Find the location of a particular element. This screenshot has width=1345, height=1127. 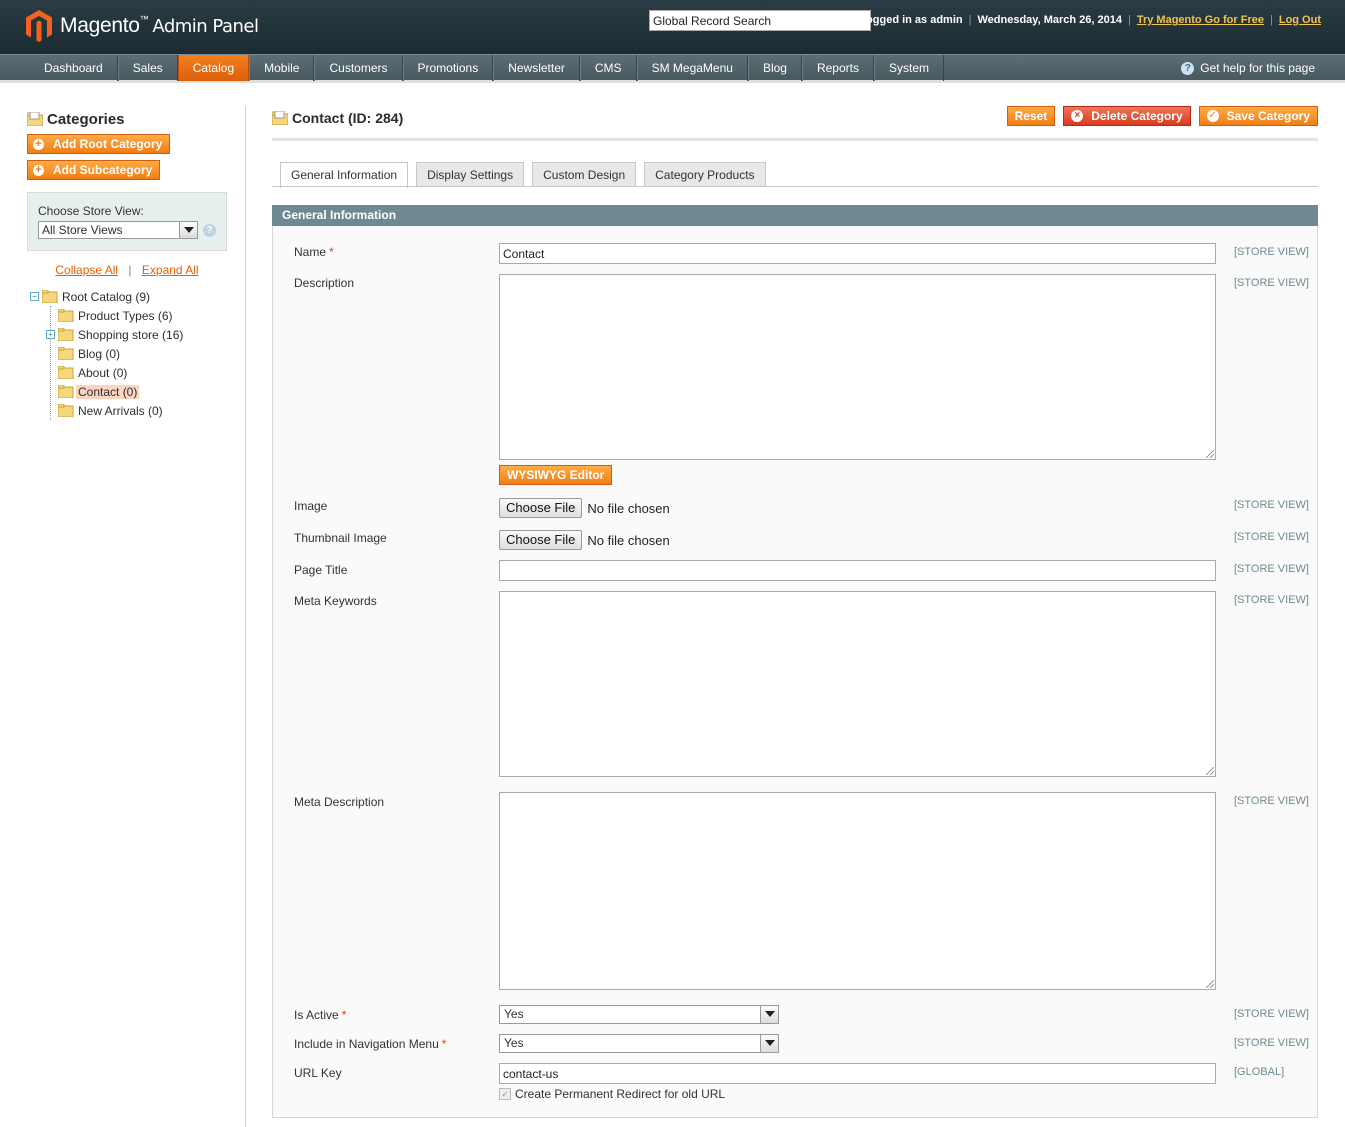

expand-all-link: Expand All is located at coordinates (170, 270).